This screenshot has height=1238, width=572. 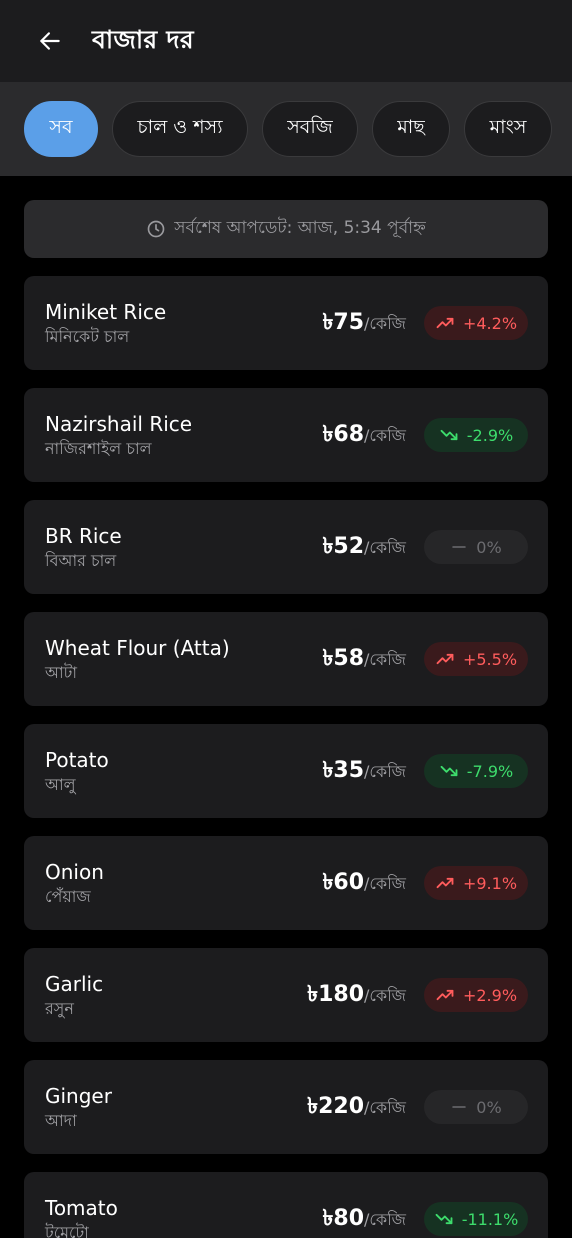 I want to click on item-name-block: BR Rice বিআর চাল, so click(x=83, y=547).